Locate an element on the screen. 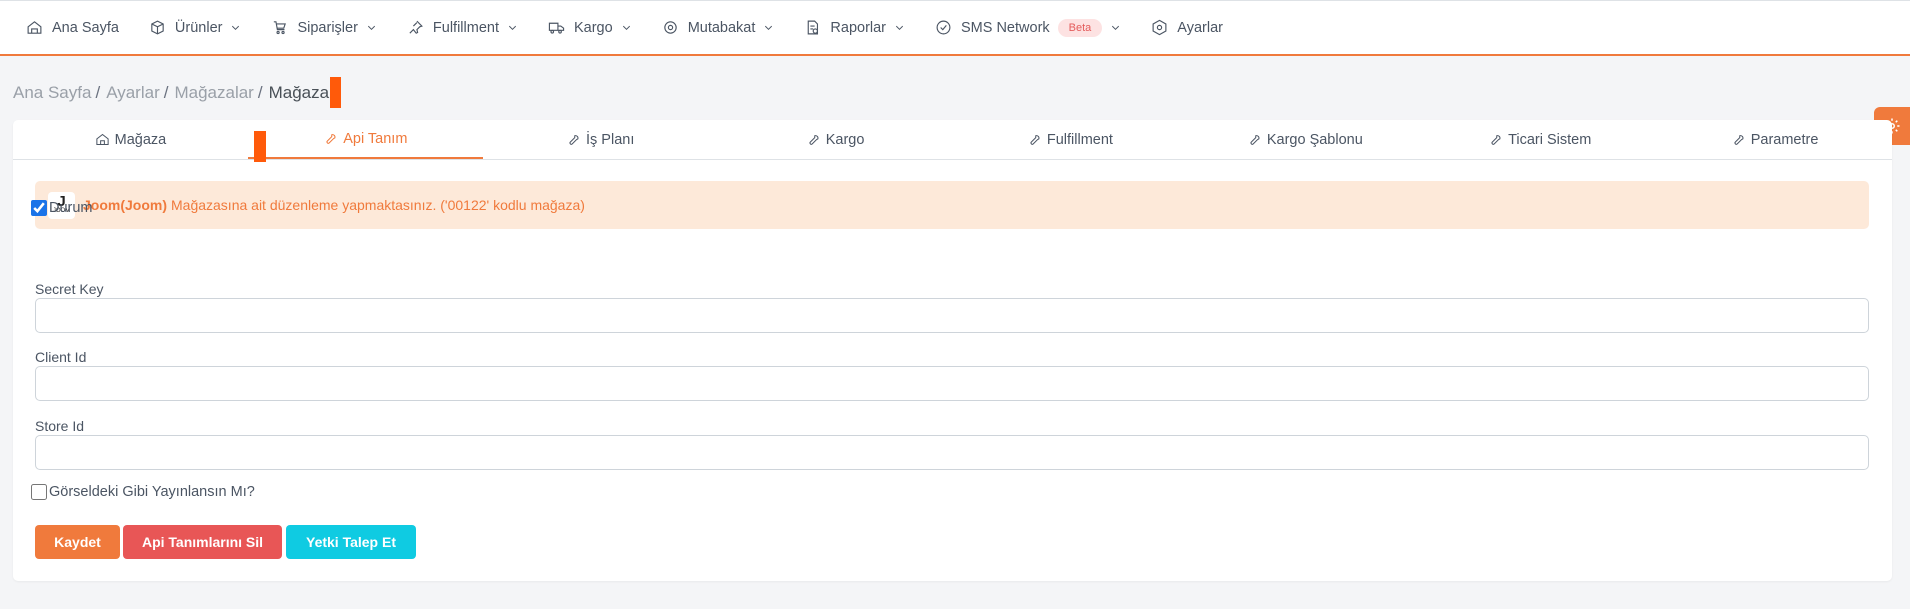 This screenshot has height=609, width=1910. nav-item-mutabakat: Mutabakat is located at coordinates (718, 27).